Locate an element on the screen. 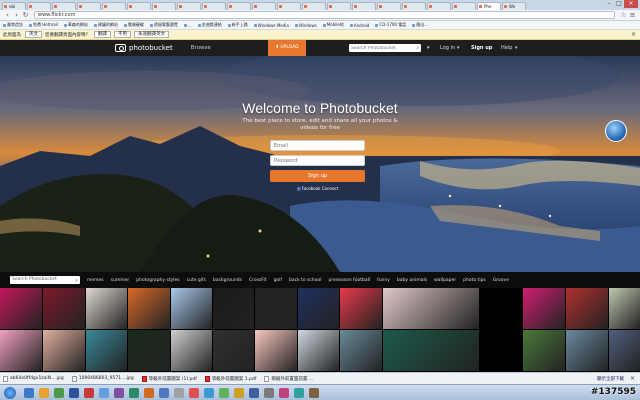  upload-button: ⬆ UPLOAD is located at coordinates (287, 48).